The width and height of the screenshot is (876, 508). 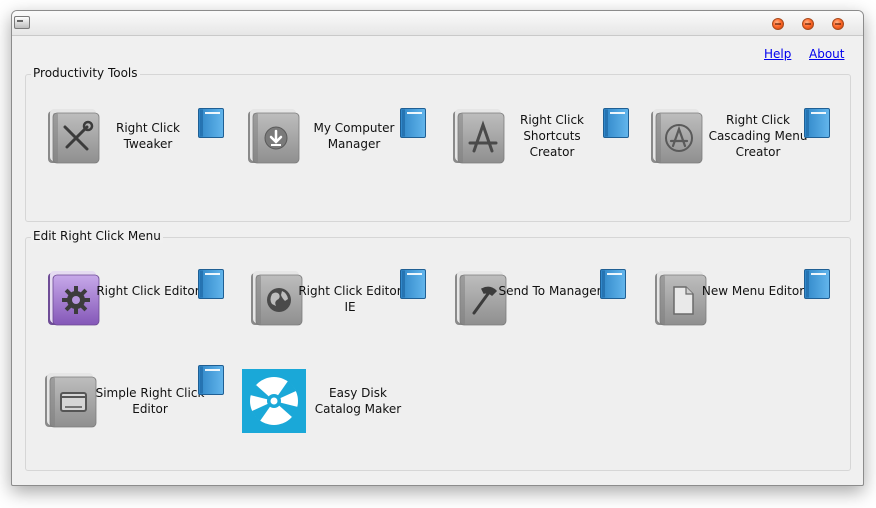 What do you see at coordinates (350, 299) in the screenshot?
I see `tool-label: Right Click Editor IE` at bounding box center [350, 299].